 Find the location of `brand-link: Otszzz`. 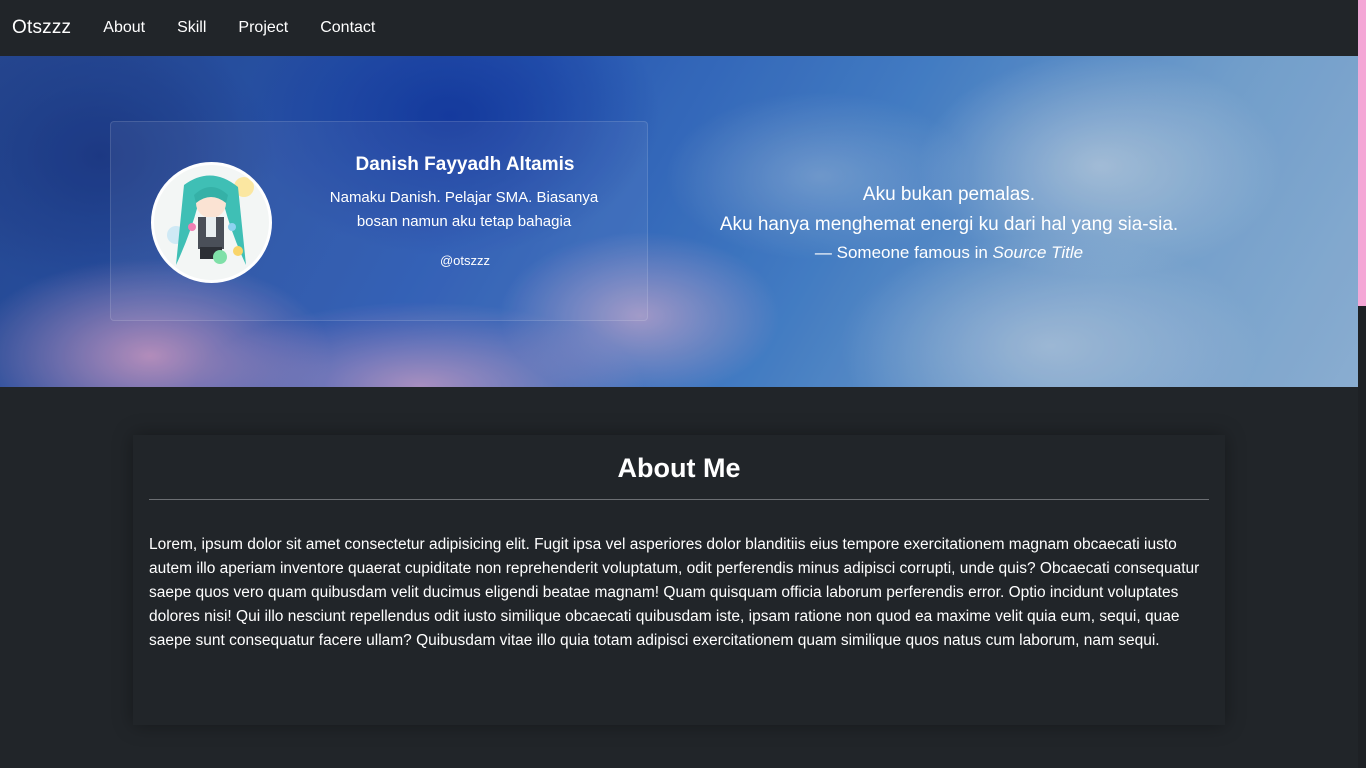

brand-link: Otszzz is located at coordinates (41, 28).